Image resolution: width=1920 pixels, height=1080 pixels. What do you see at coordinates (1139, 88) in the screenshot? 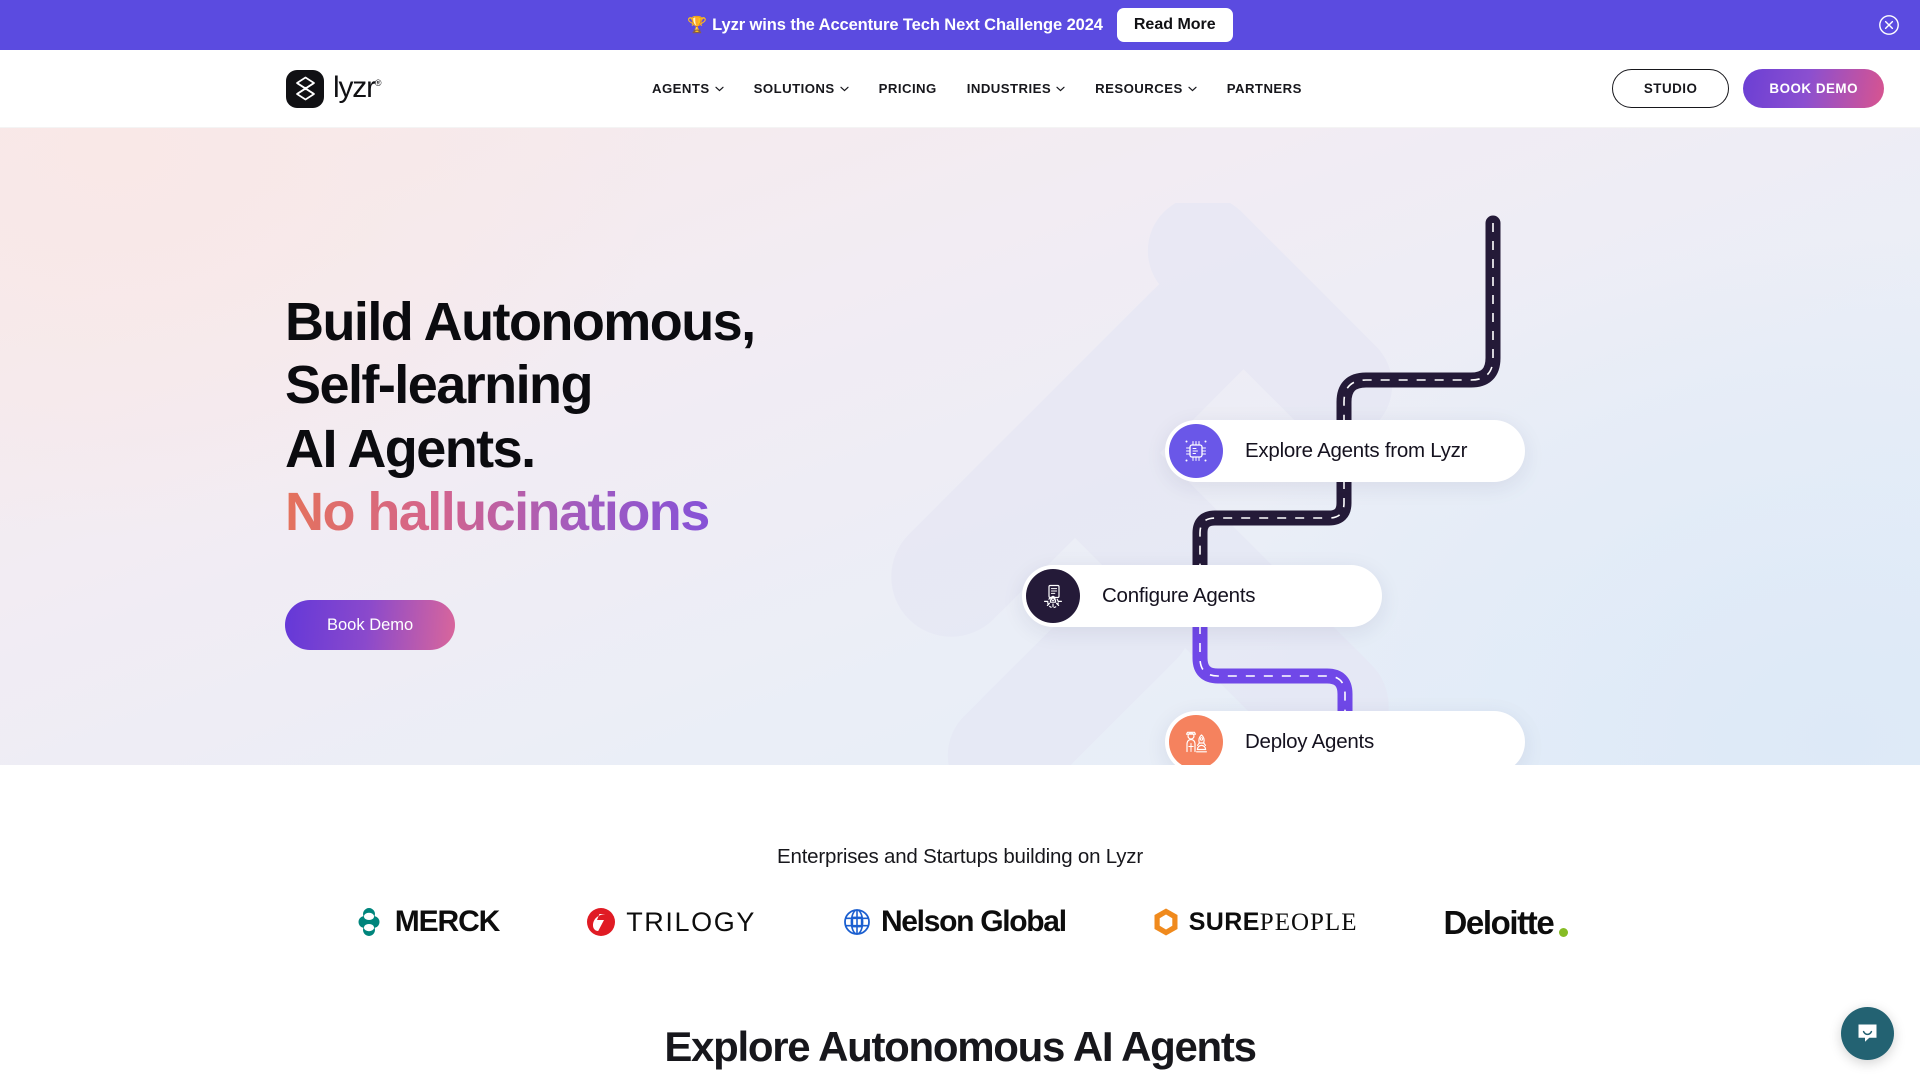
I see `nav-label: RESOURCES` at bounding box center [1139, 88].